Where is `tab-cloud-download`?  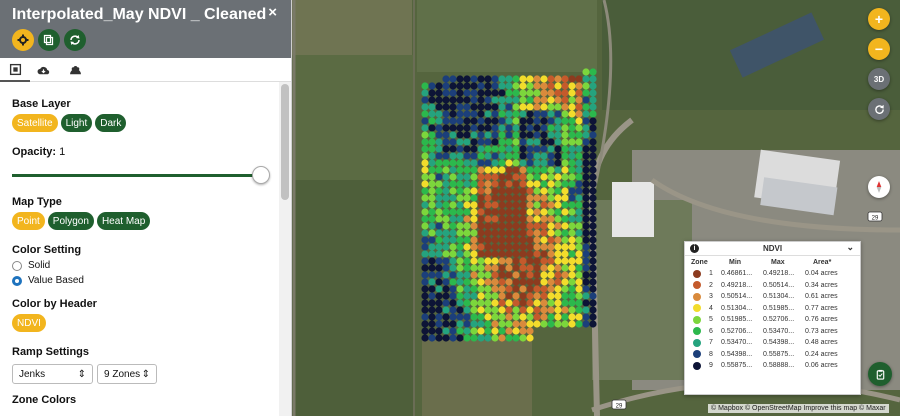 tab-cloud-download is located at coordinates (43, 70).